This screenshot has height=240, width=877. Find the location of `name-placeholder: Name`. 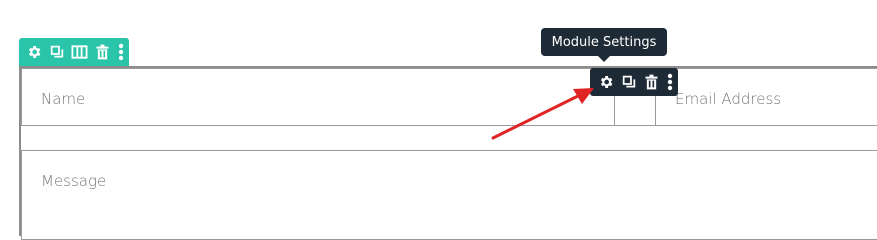

name-placeholder: Name is located at coordinates (63, 99).